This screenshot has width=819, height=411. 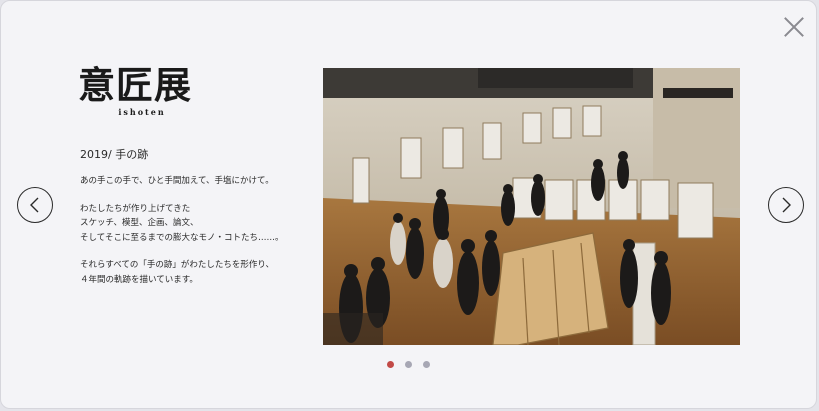 I want to click on close-icon, so click(x=794, y=27).